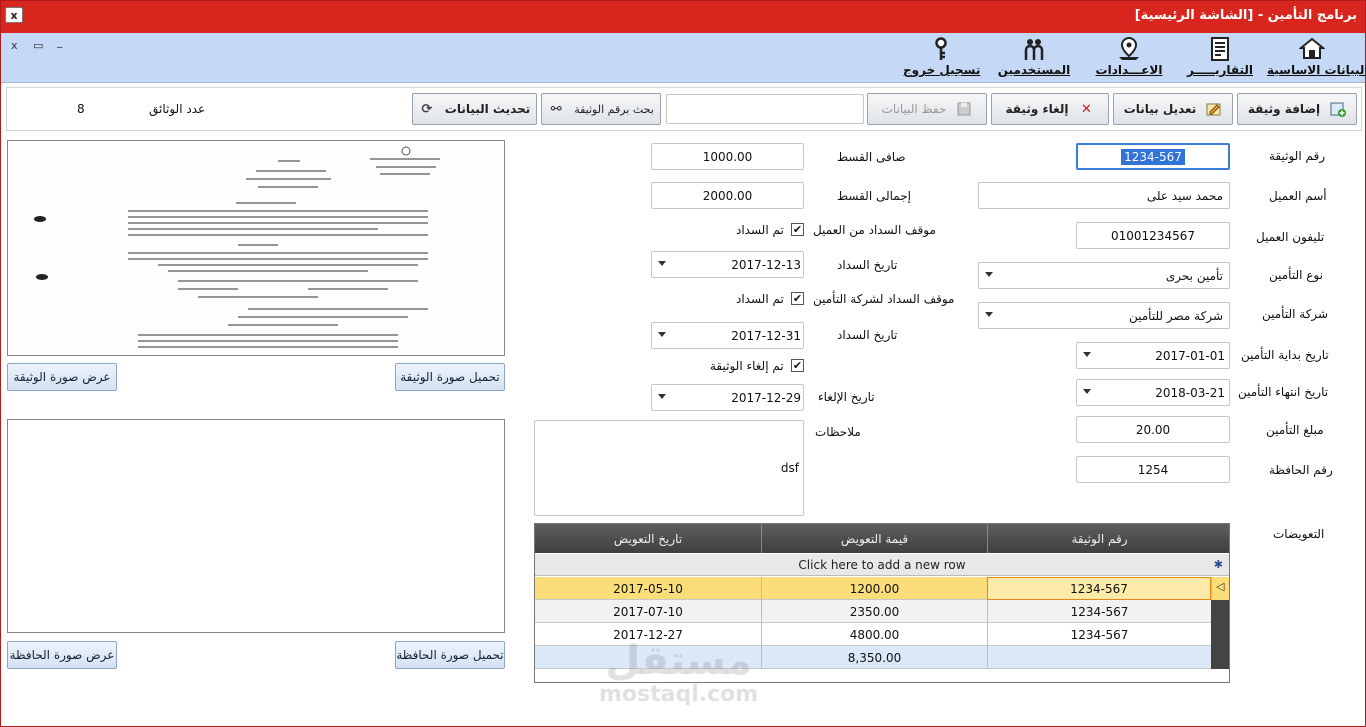 The width and height of the screenshot is (1366, 727). Describe the element at coordinates (1104, 315) in the screenshot. I see `insurance-company-select: شركة مصر للتأمين` at that location.